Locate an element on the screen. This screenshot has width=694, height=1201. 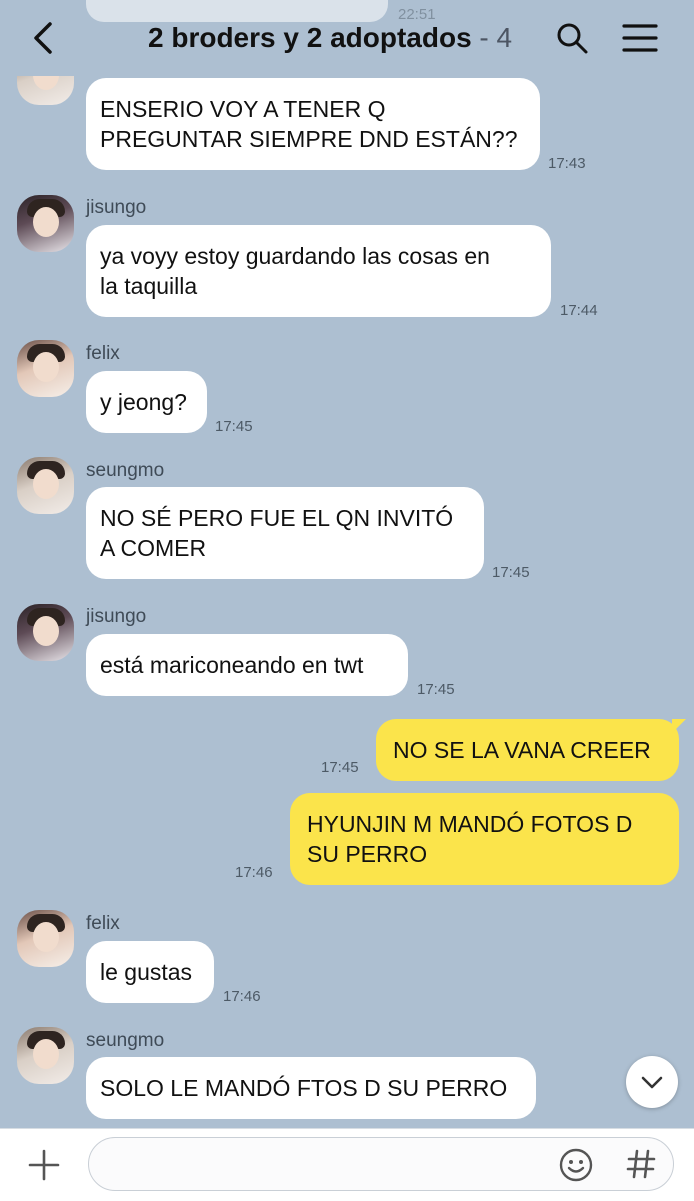
chevron-down-icon is located at coordinates (652, 1082).